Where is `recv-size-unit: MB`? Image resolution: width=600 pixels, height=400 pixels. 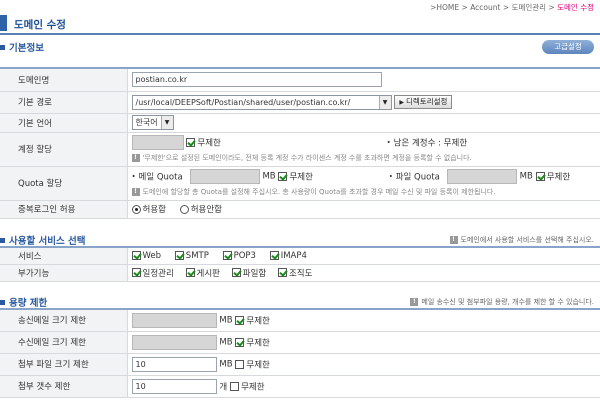 recv-size-unit: MB is located at coordinates (226, 342).